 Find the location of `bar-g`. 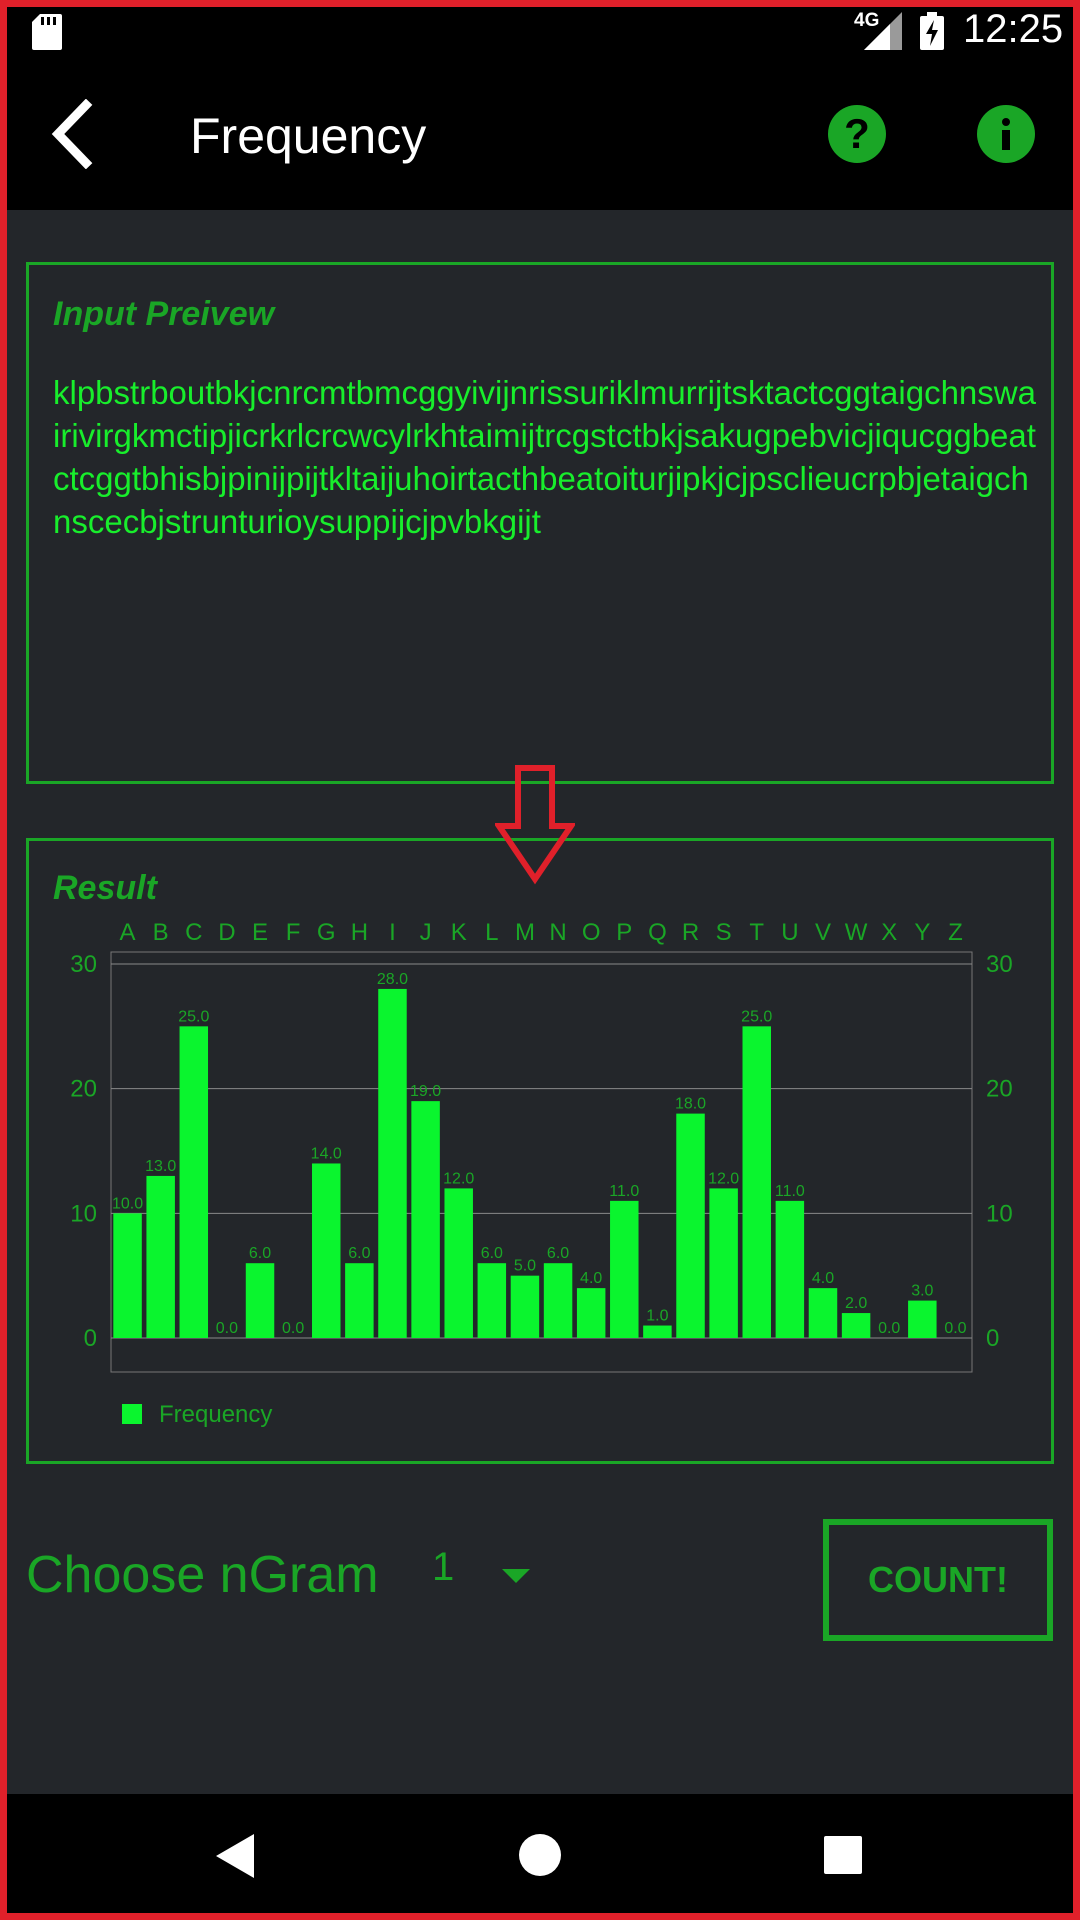

bar-g is located at coordinates (326, 1250).